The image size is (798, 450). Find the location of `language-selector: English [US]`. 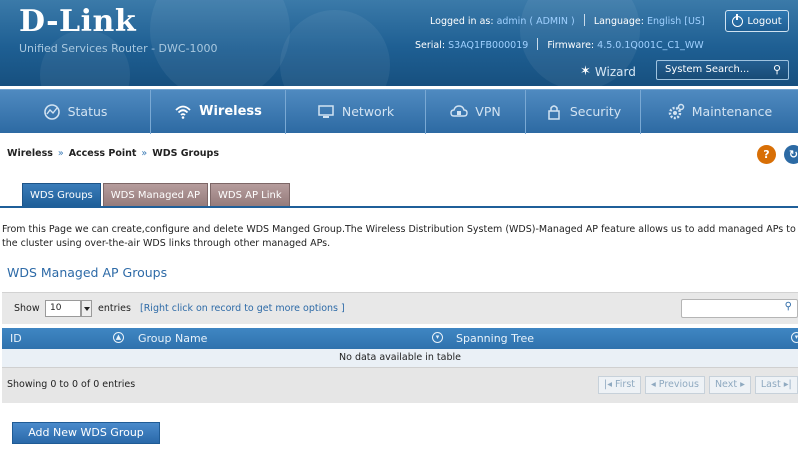

language-selector: English [US] is located at coordinates (676, 21).